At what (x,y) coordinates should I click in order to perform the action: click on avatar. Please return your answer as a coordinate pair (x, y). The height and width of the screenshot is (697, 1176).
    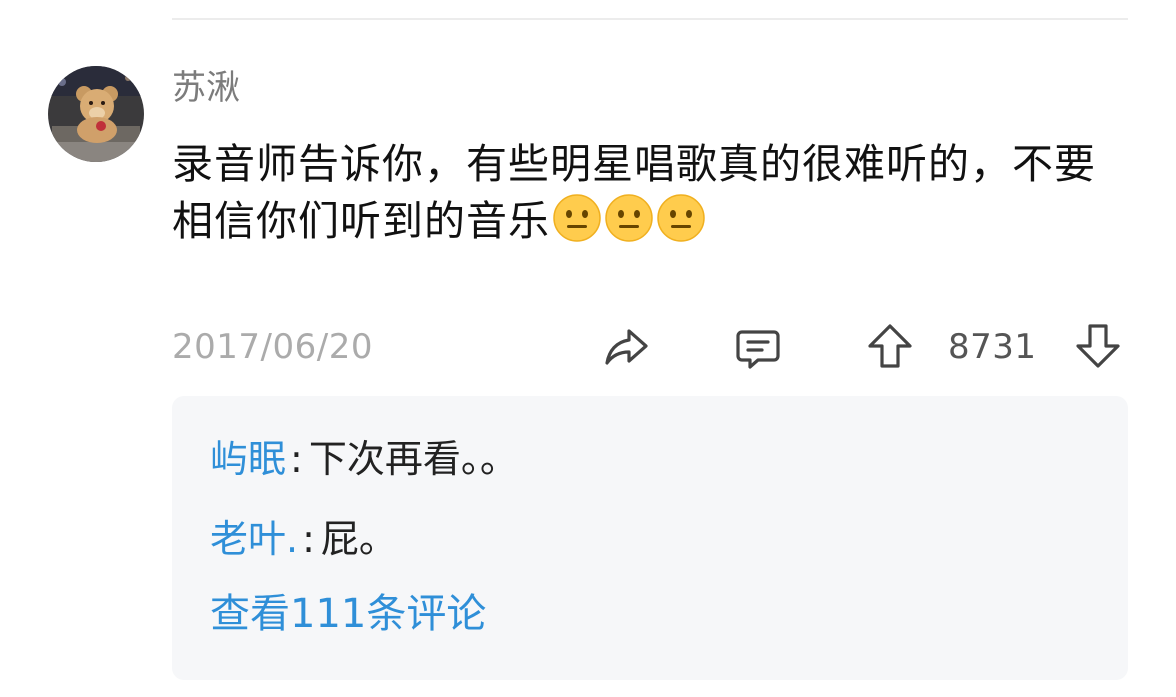
    Looking at the image, I should click on (96, 114).